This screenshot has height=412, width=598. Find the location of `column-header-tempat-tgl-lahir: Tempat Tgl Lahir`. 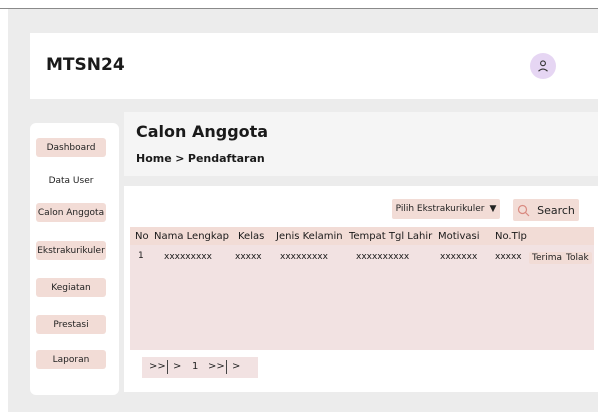

column-header-tempat-tgl-lahir: Tempat Tgl Lahir is located at coordinates (391, 236).